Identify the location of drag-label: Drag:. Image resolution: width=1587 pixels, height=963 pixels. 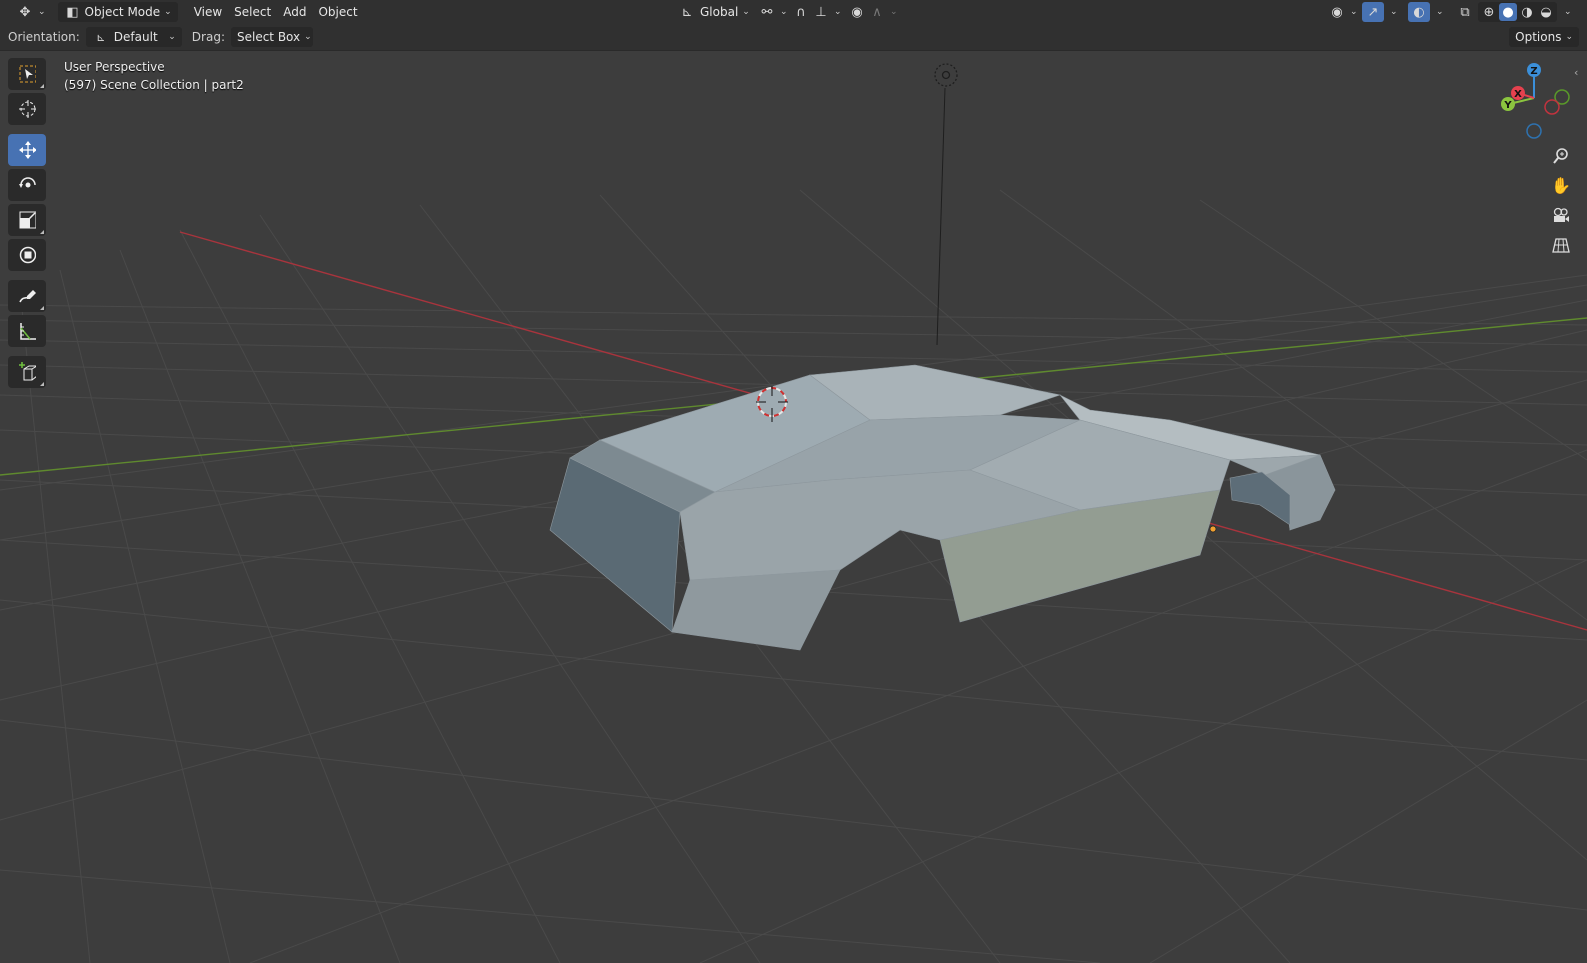
(208, 37).